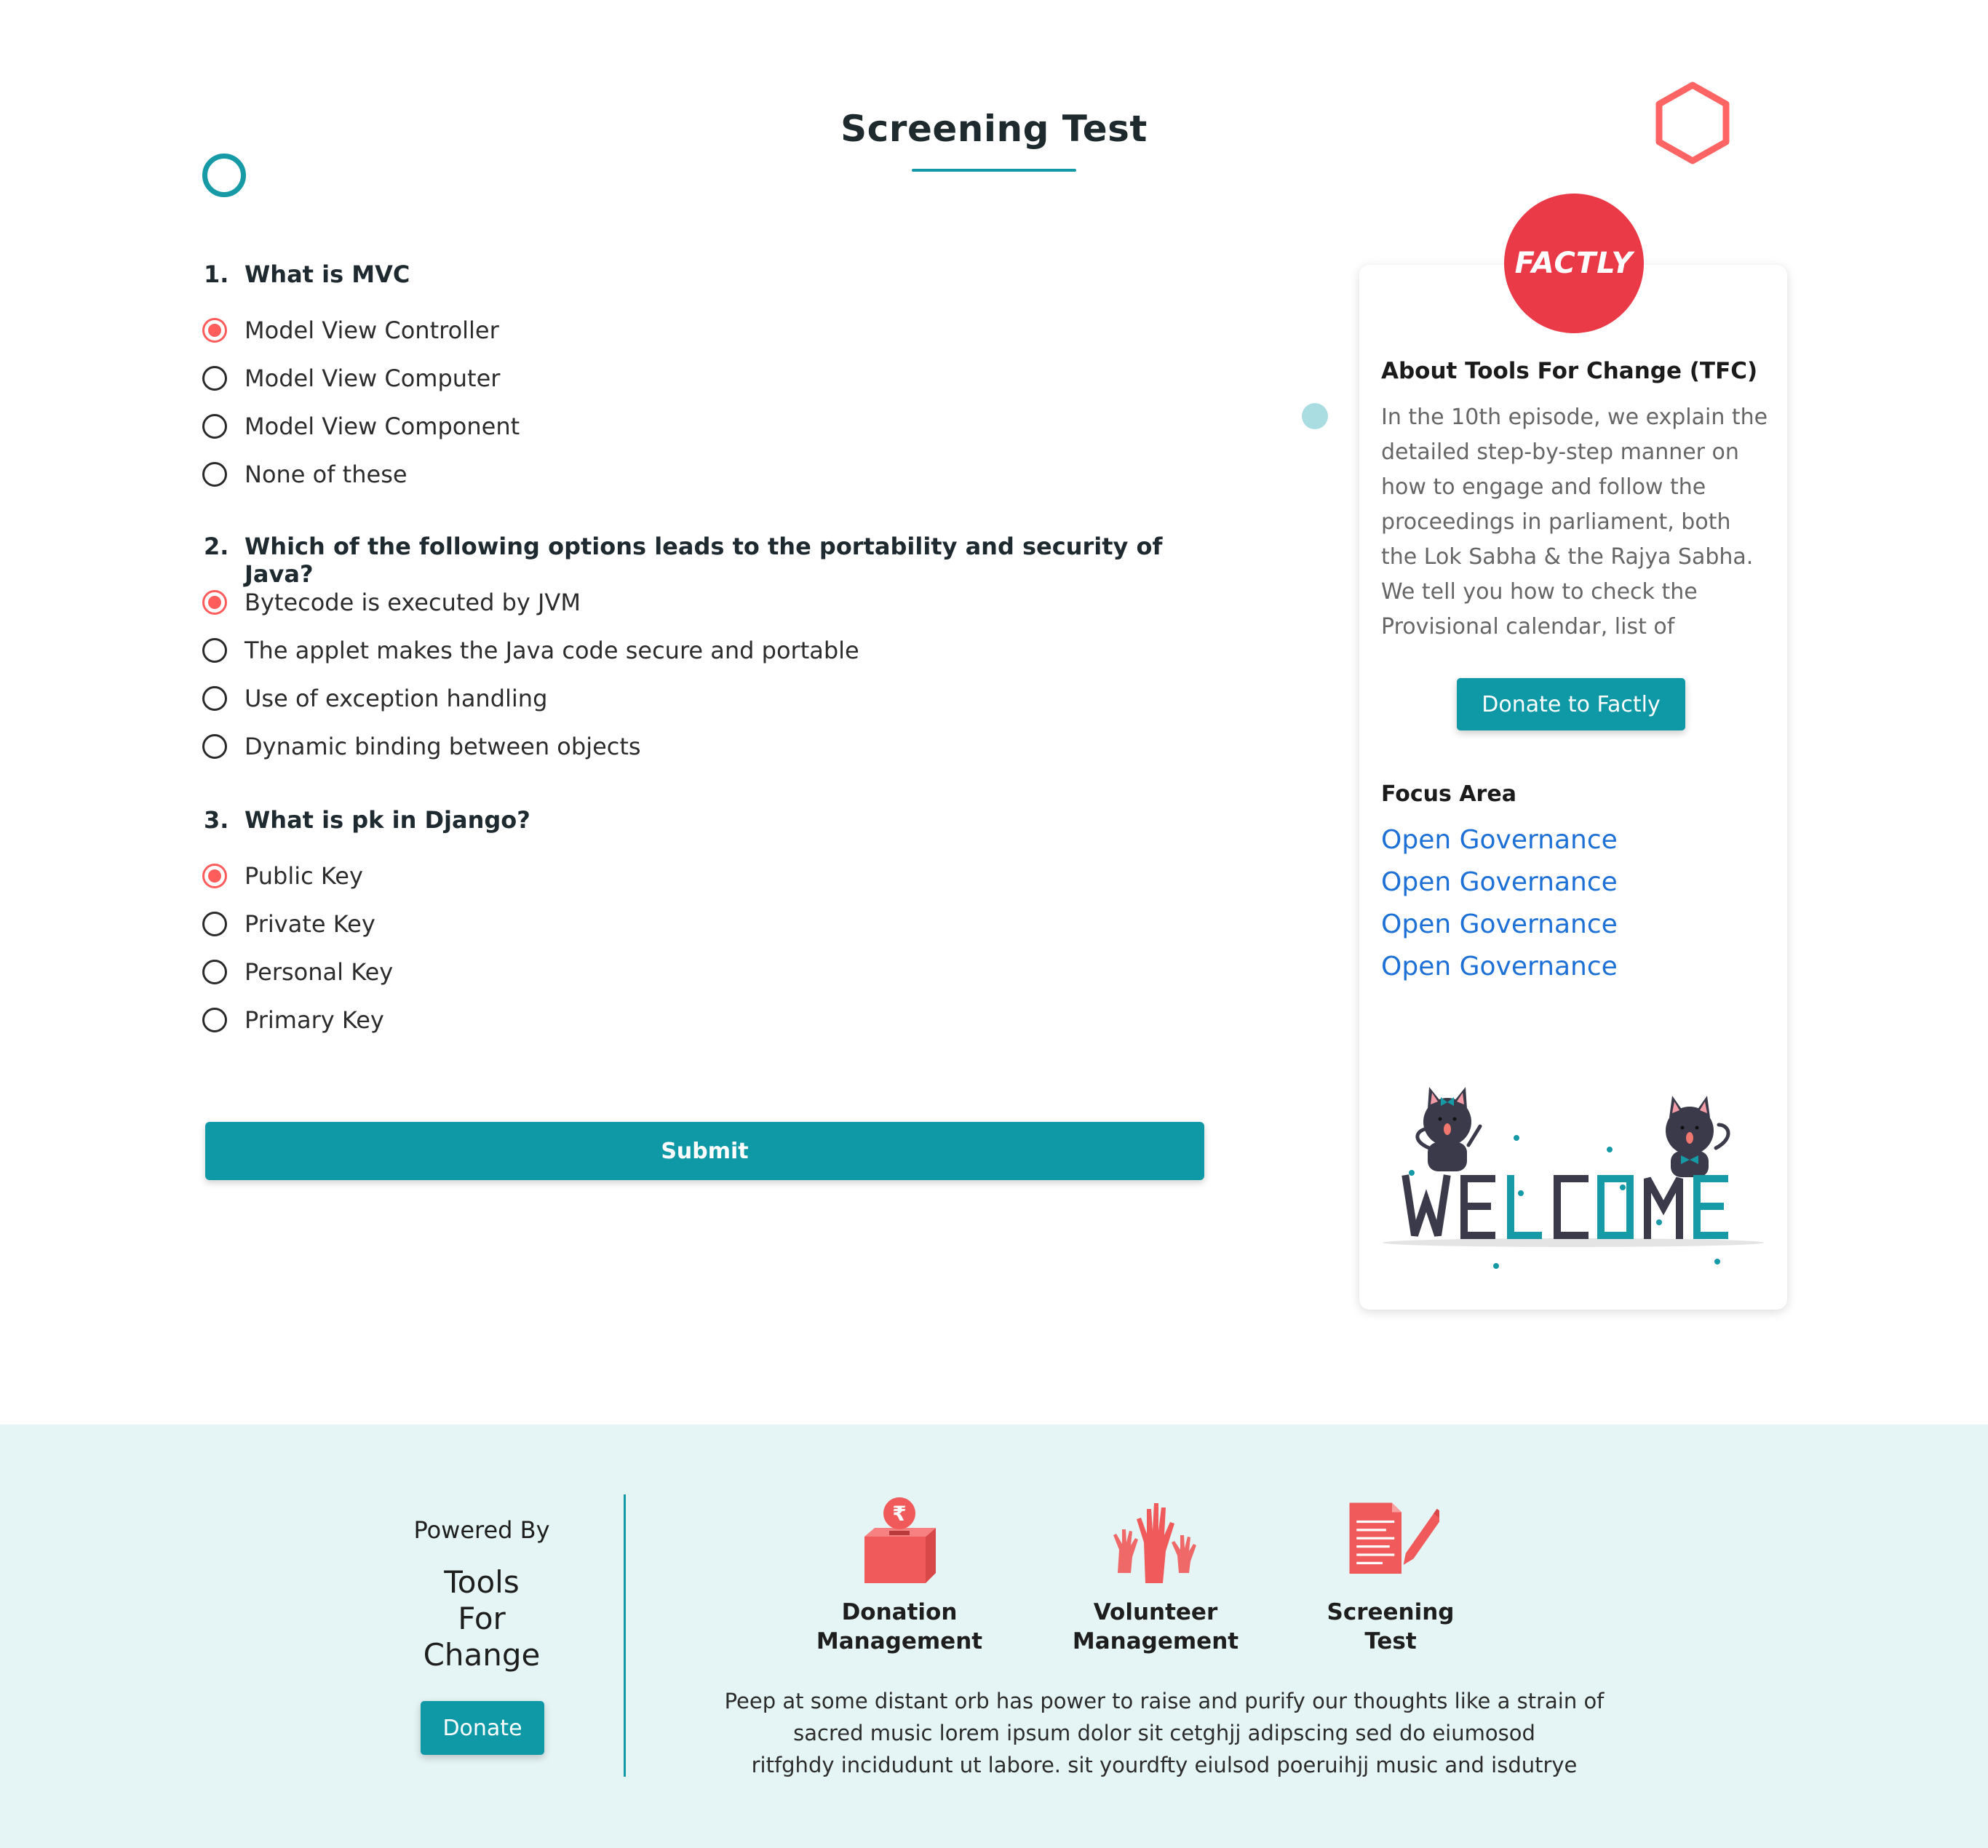 Image resolution: width=1988 pixels, height=1848 pixels. I want to click on raised-hands-icon, so click(1154, 1543).